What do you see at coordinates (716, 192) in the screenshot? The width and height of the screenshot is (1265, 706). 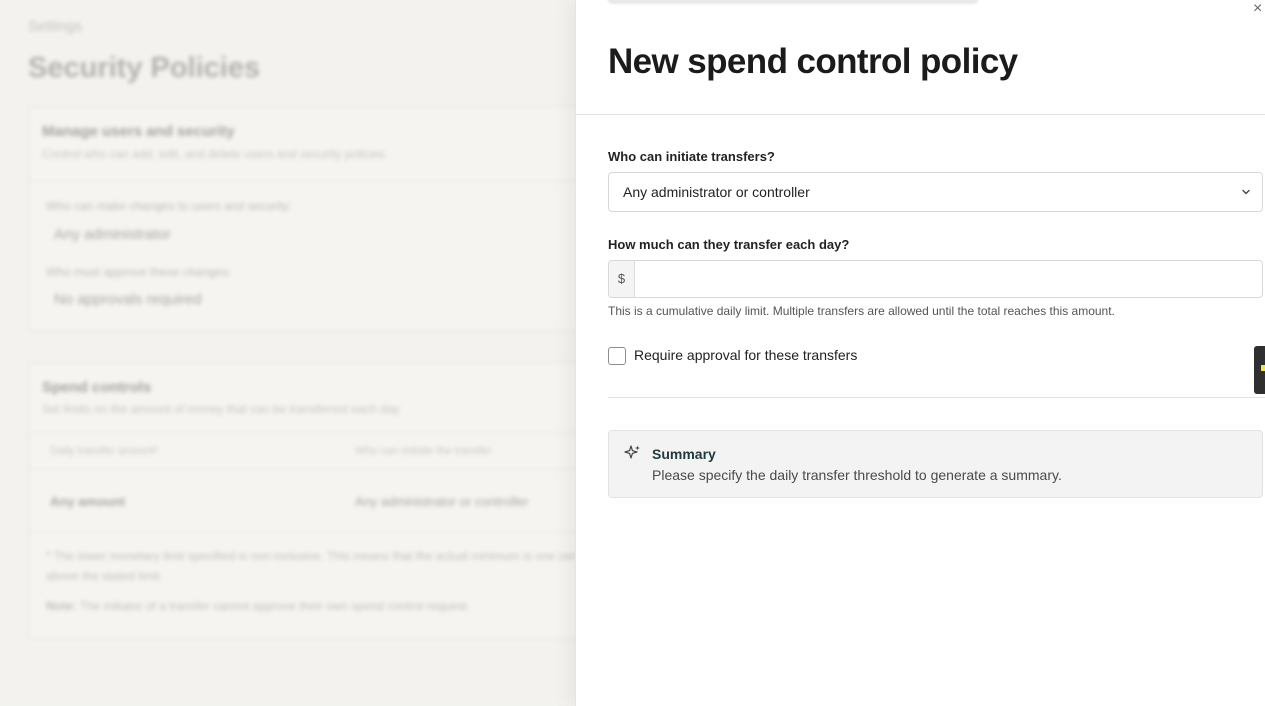 I see `initiator-select-value: Any administrator or controller` at bounding box center [716, 192].